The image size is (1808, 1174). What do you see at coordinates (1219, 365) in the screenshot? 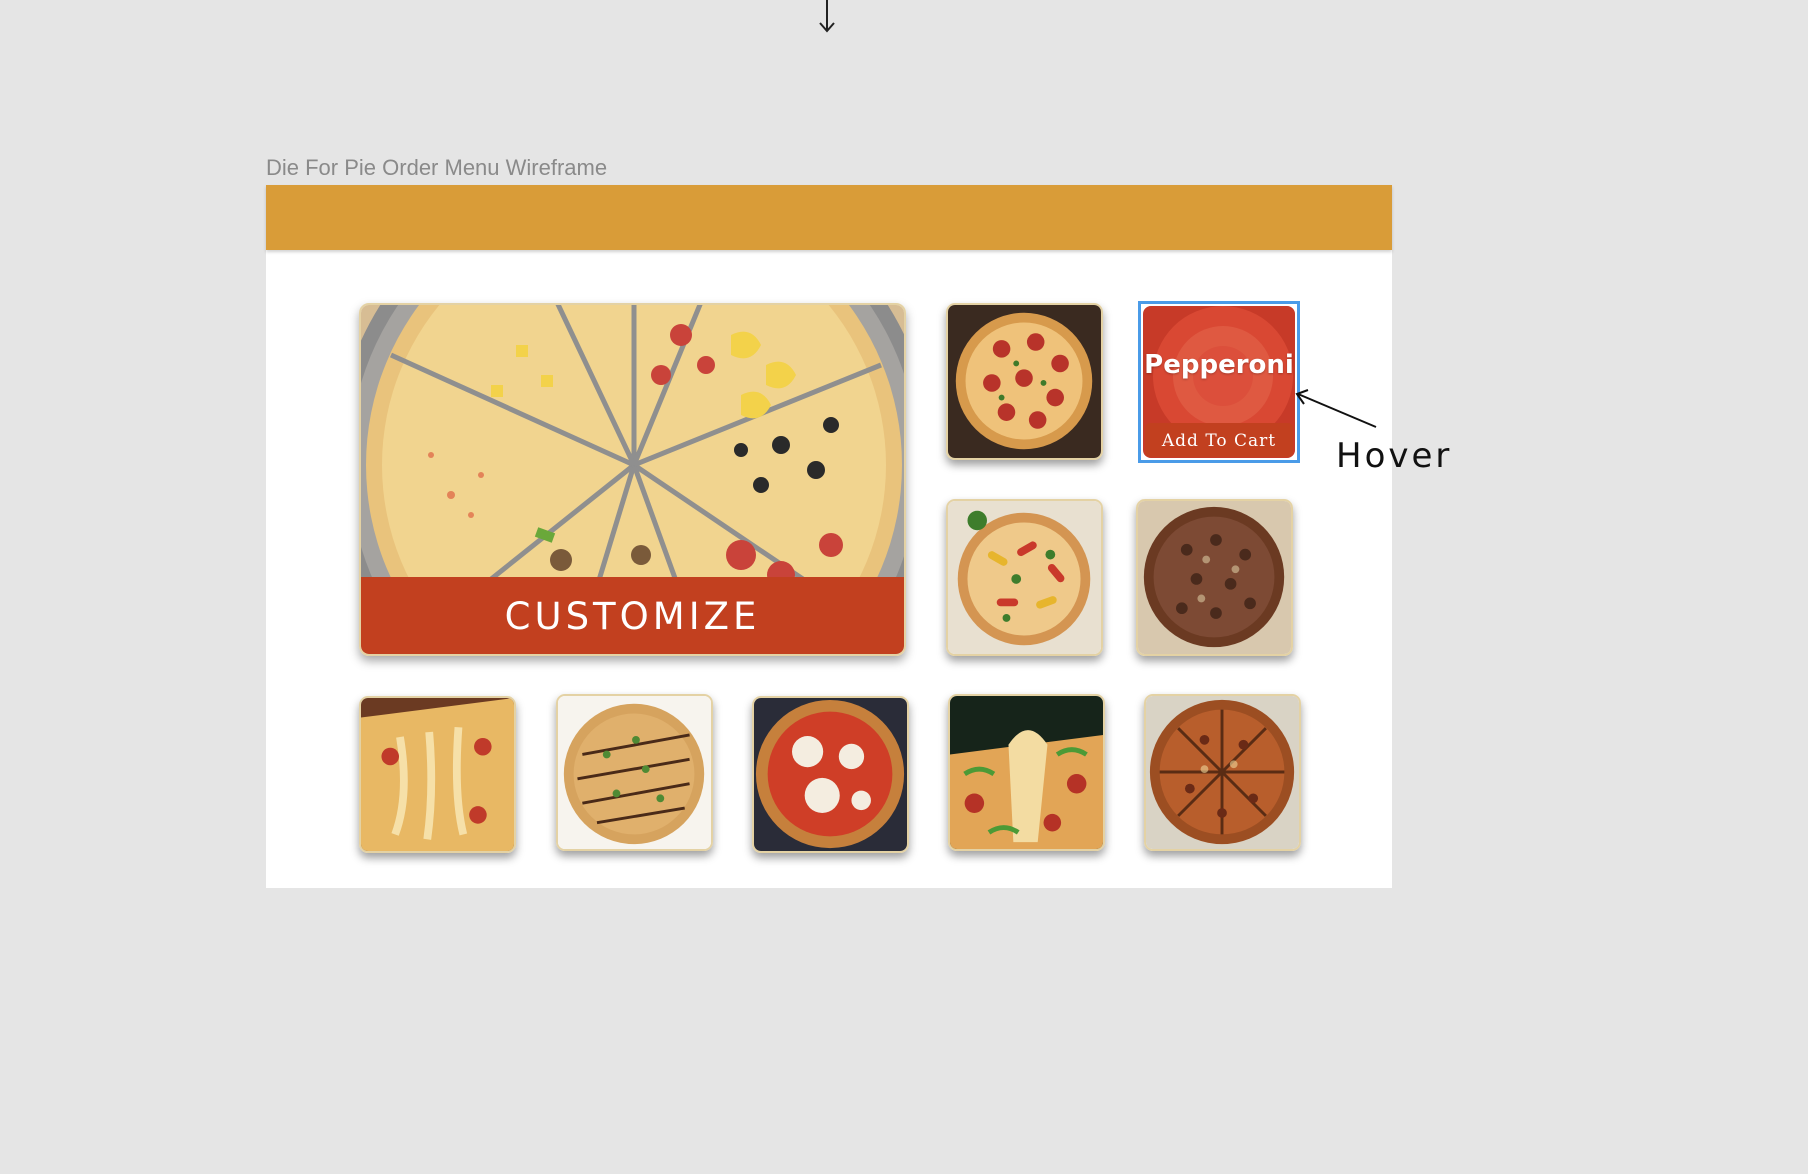
I see `pepperoni-title: Pepperoni` at bounding box center [1219, 365].